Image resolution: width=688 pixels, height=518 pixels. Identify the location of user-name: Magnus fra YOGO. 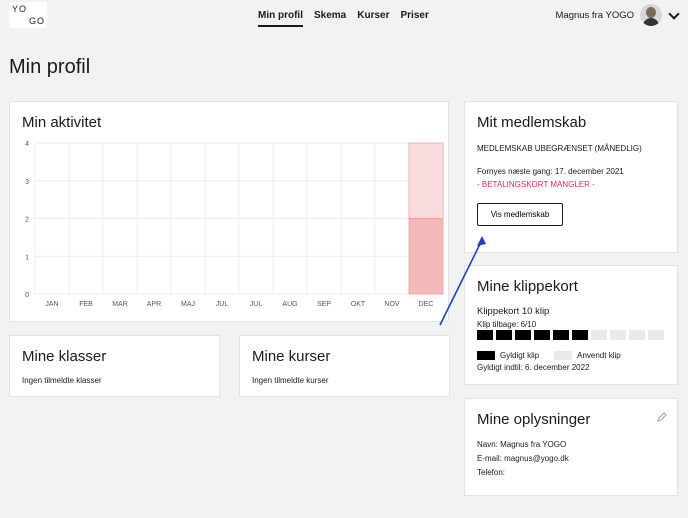
(595, 15).